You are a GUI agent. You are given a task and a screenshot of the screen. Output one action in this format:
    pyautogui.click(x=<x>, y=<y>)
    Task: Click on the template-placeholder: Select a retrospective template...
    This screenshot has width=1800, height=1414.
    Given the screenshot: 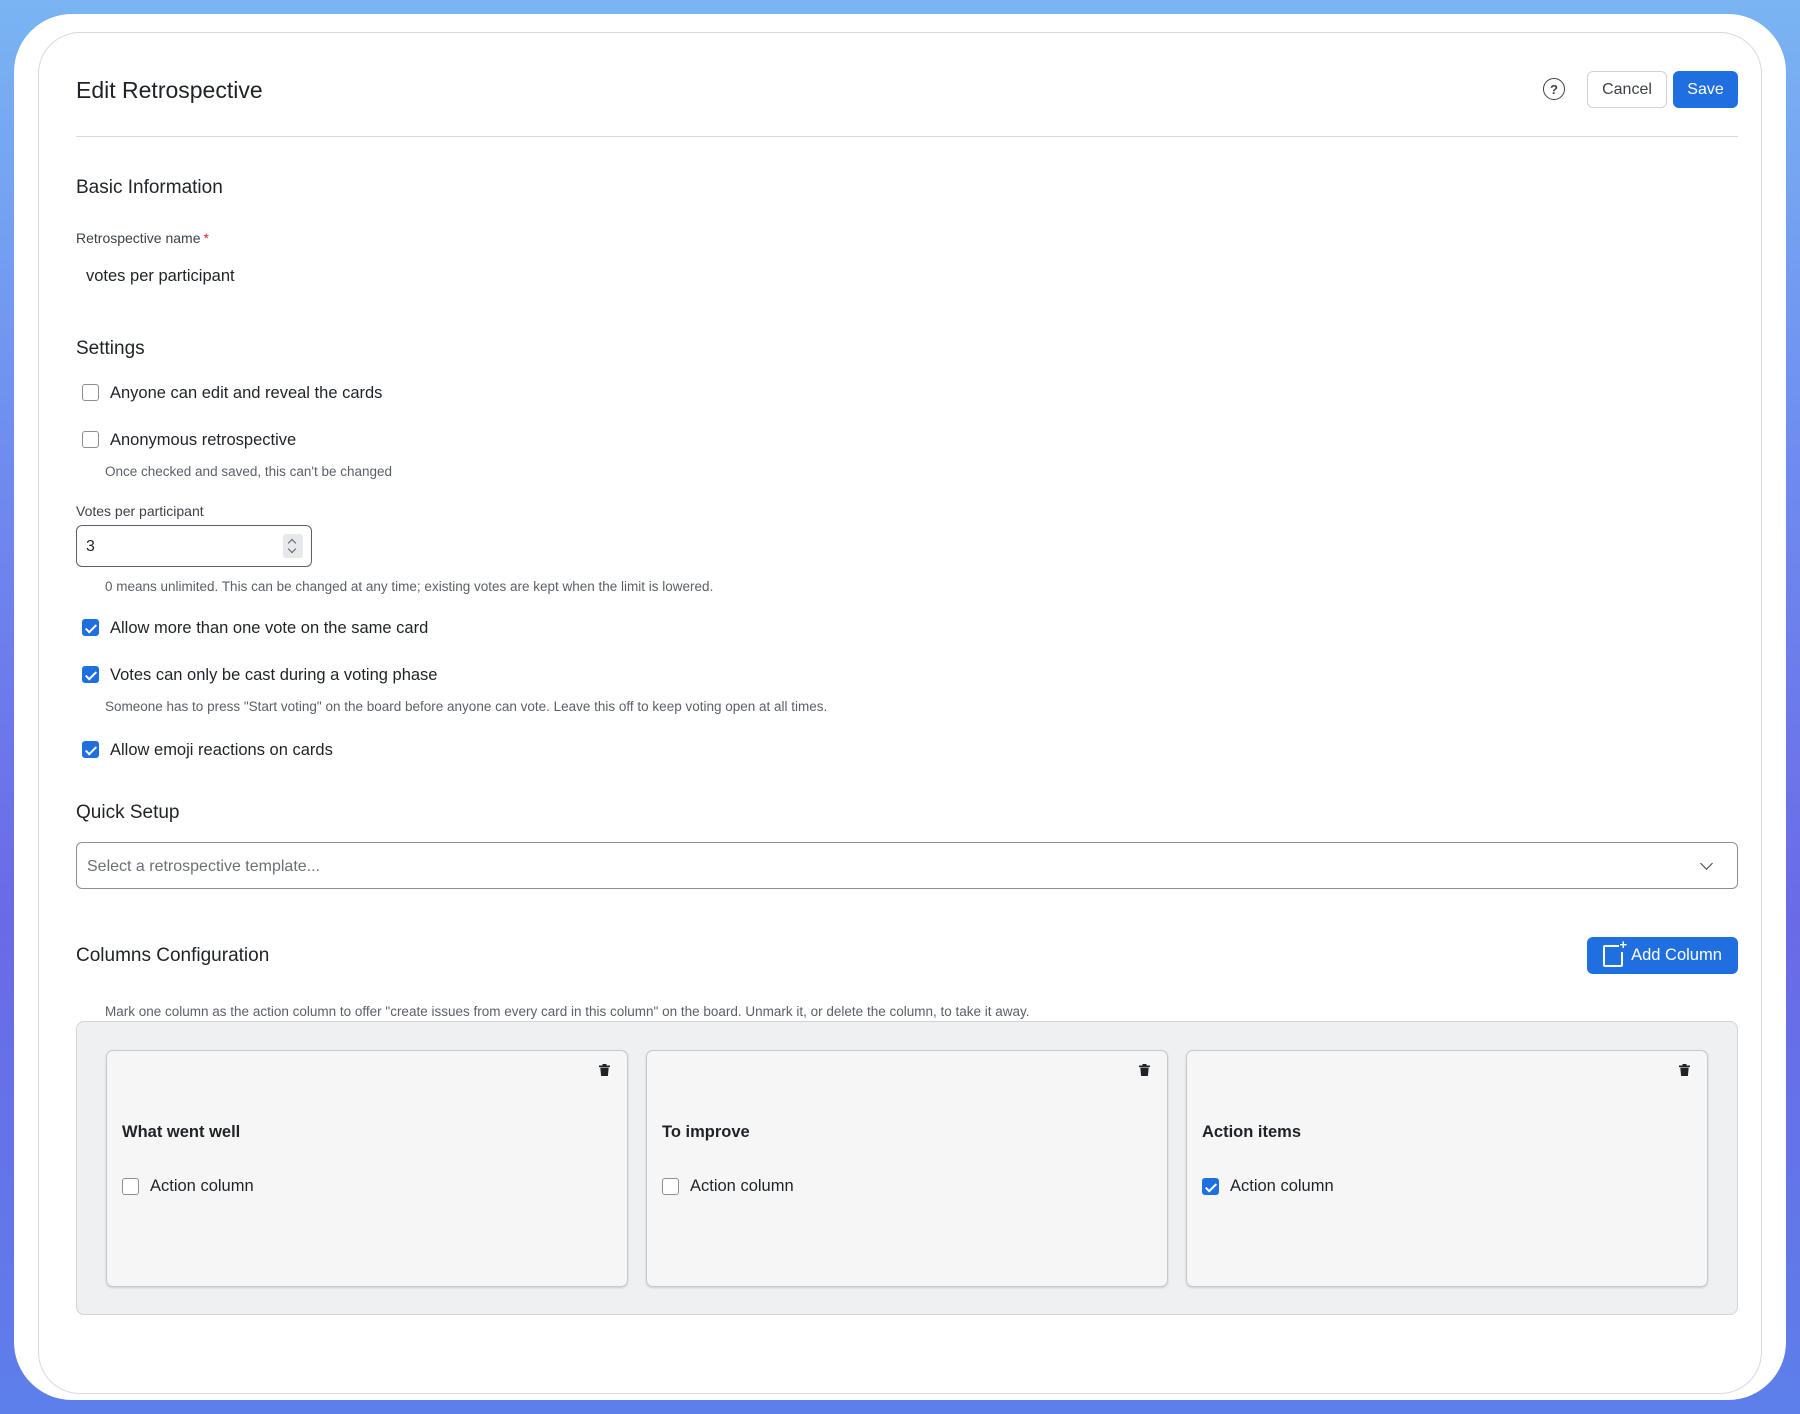 What is the action you would take?
    pyautogui.click(x=203, y=866)
    